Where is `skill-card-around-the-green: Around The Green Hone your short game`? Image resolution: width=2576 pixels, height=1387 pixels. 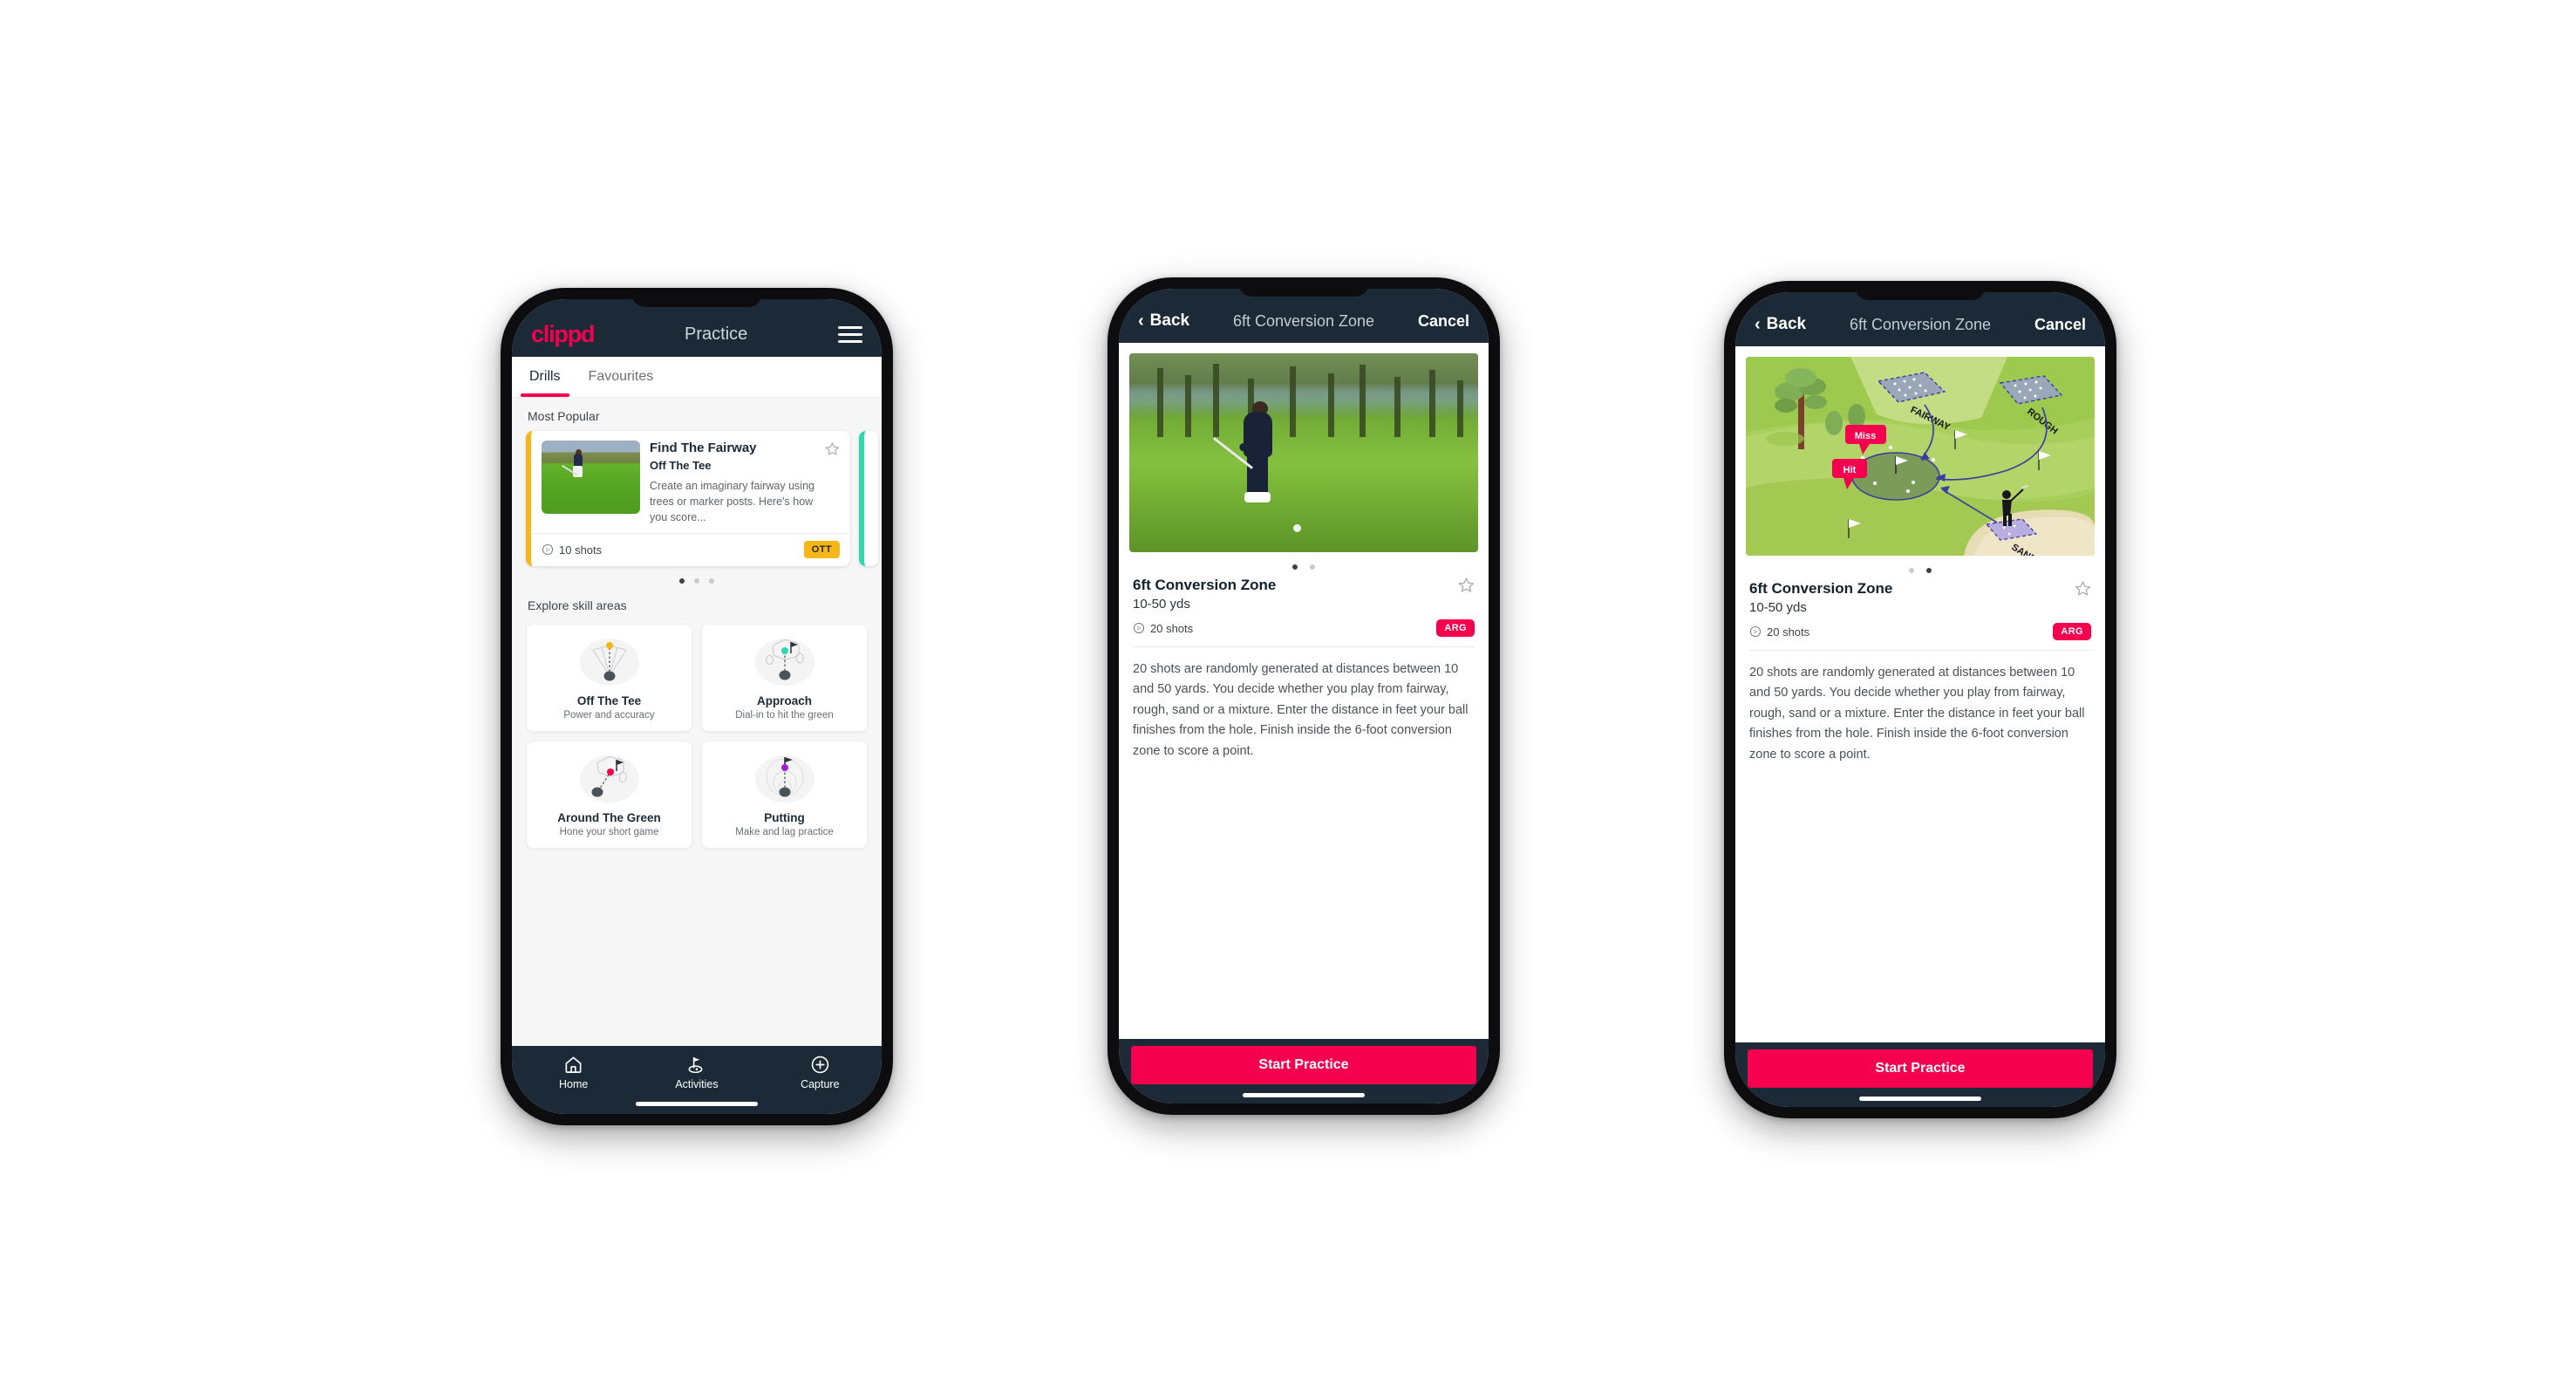
skill-card-around-the-green: Around The Green Hone your short game is located at coordinates (609, 795).